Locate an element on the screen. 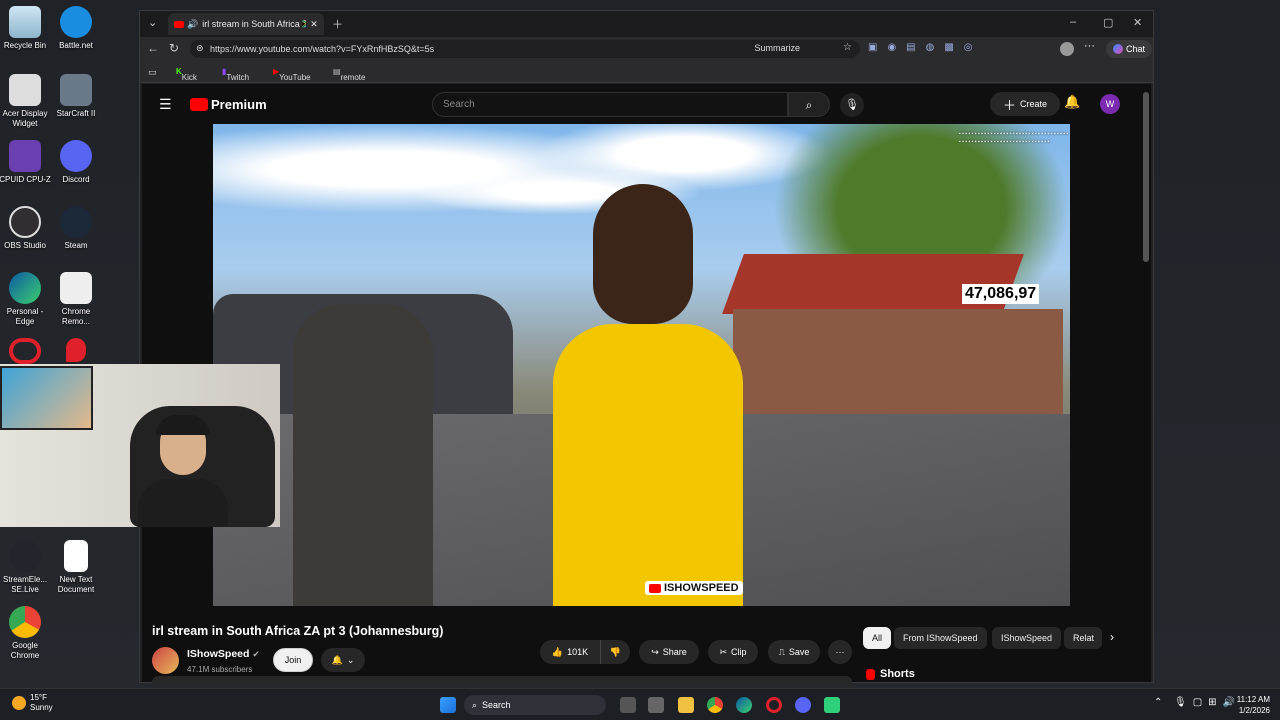 The height and width of the screenshot is (720, 1280). tab-close-icon: ✕ is located at coordinates (314, 24).